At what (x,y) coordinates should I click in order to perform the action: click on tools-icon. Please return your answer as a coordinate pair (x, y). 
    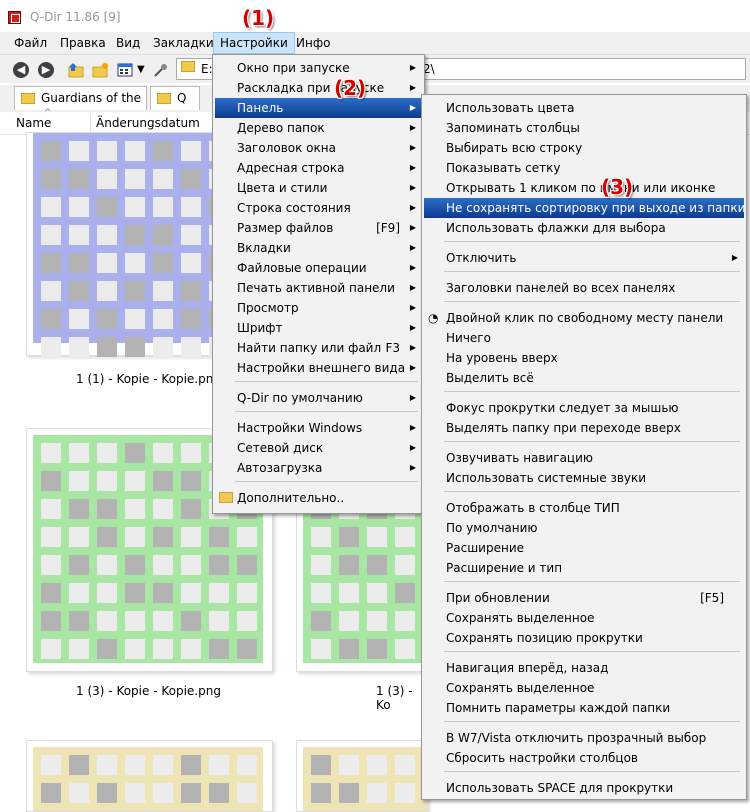
    Looking at the image, I should click on (161, 70).